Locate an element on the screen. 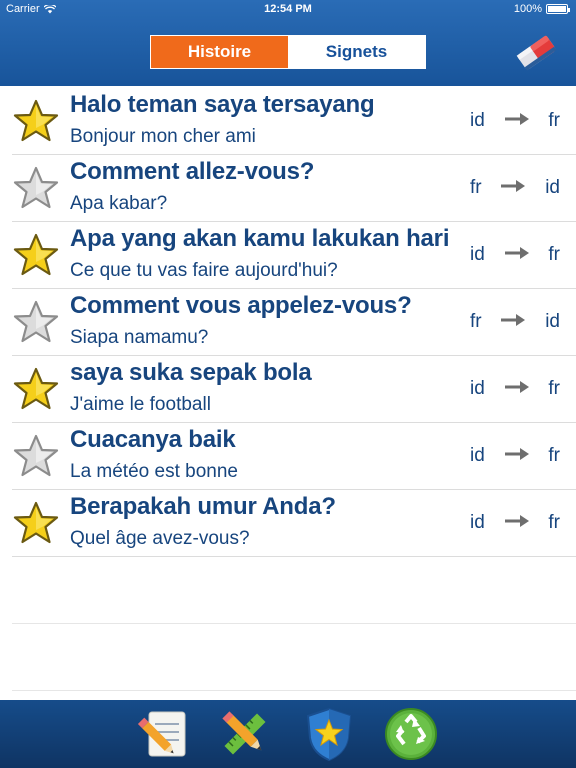  translated-phrase: Bonjour mon cher ami is located at coordinates (163, 136).